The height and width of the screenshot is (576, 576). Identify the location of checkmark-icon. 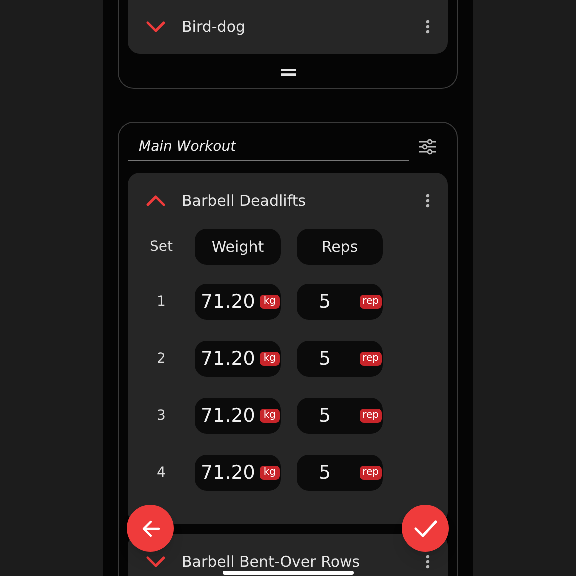
(426, 529).